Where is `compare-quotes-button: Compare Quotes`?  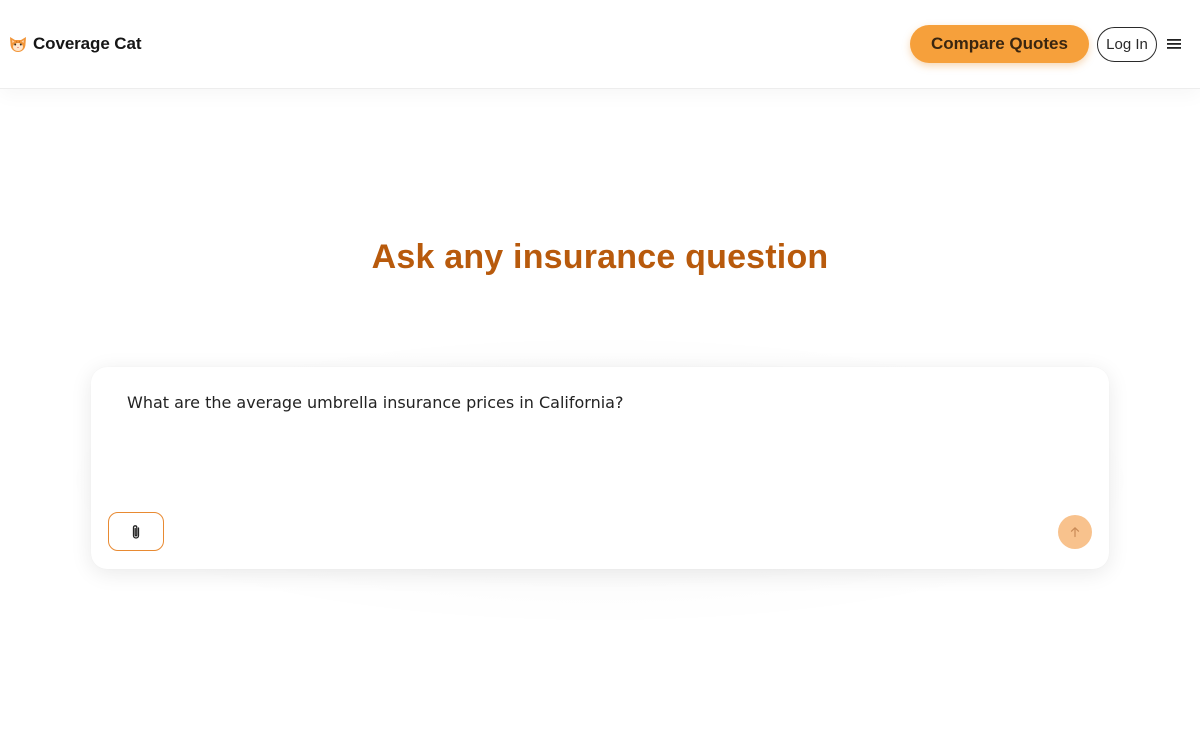 compare-quotes-button: Compare Quotes is located at coordinates (999, 44).